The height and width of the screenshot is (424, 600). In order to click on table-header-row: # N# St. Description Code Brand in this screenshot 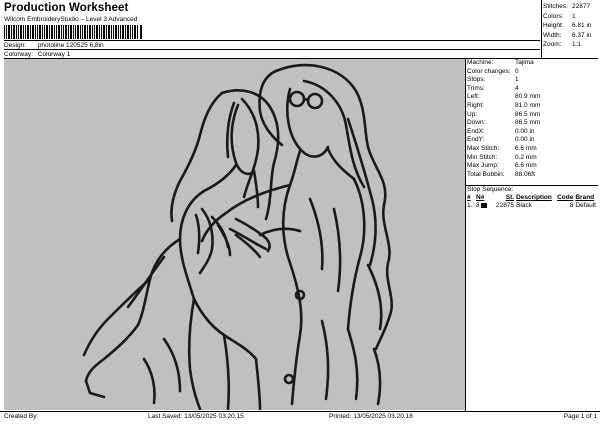, I will do `click(532, 198)`.